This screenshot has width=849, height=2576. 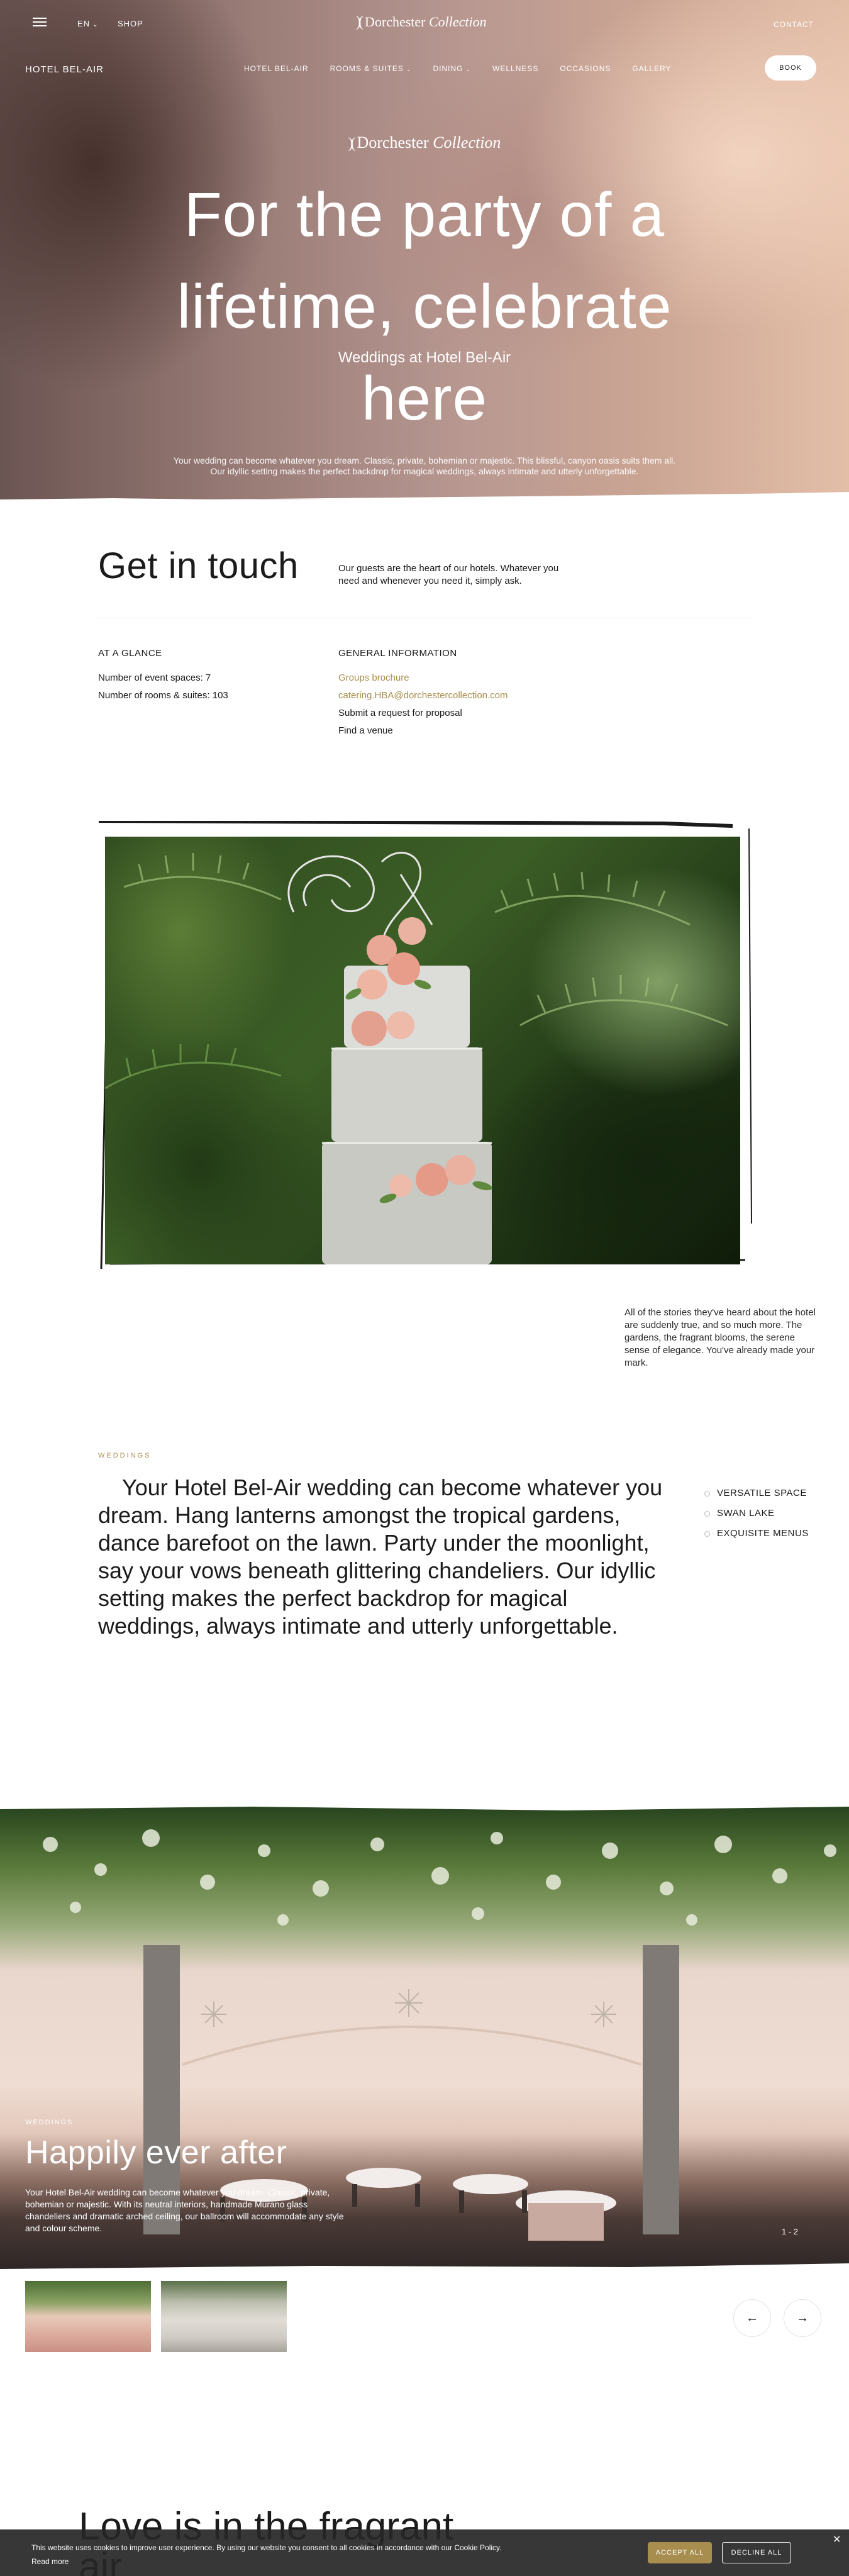 I want to click on wedding-cake-image, so click(x=422, y=1050).